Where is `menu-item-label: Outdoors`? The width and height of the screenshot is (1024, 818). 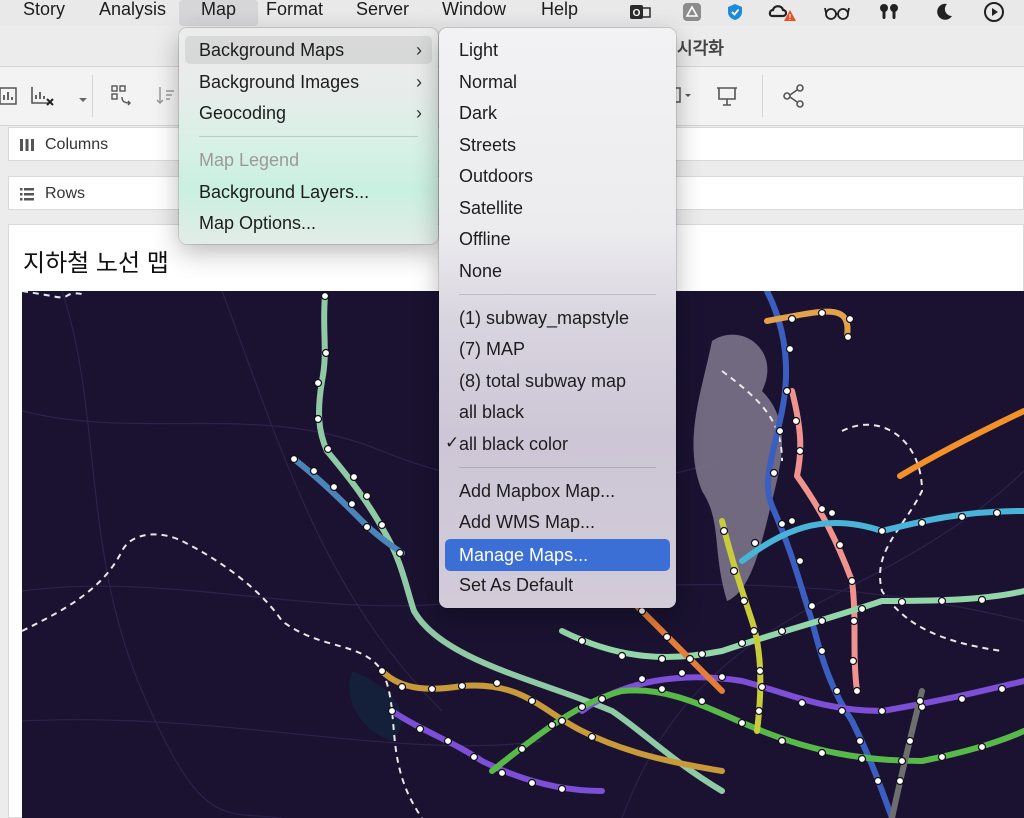 menu-item-label: Outdoors is located at coordinates (496, 176).